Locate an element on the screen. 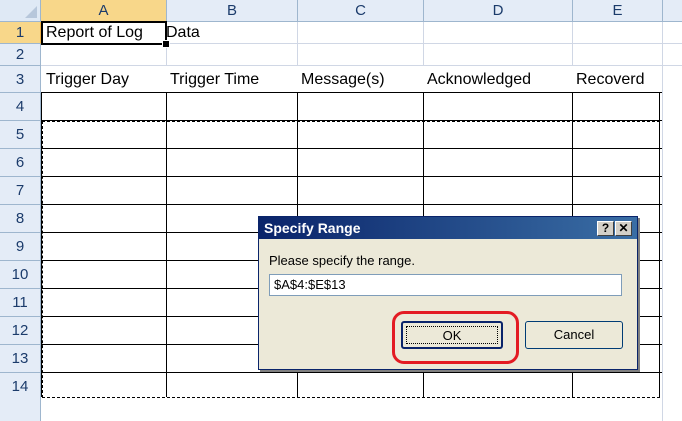 The image size is (682, 421). column-header-d: D is located at coordinates (498, 11).